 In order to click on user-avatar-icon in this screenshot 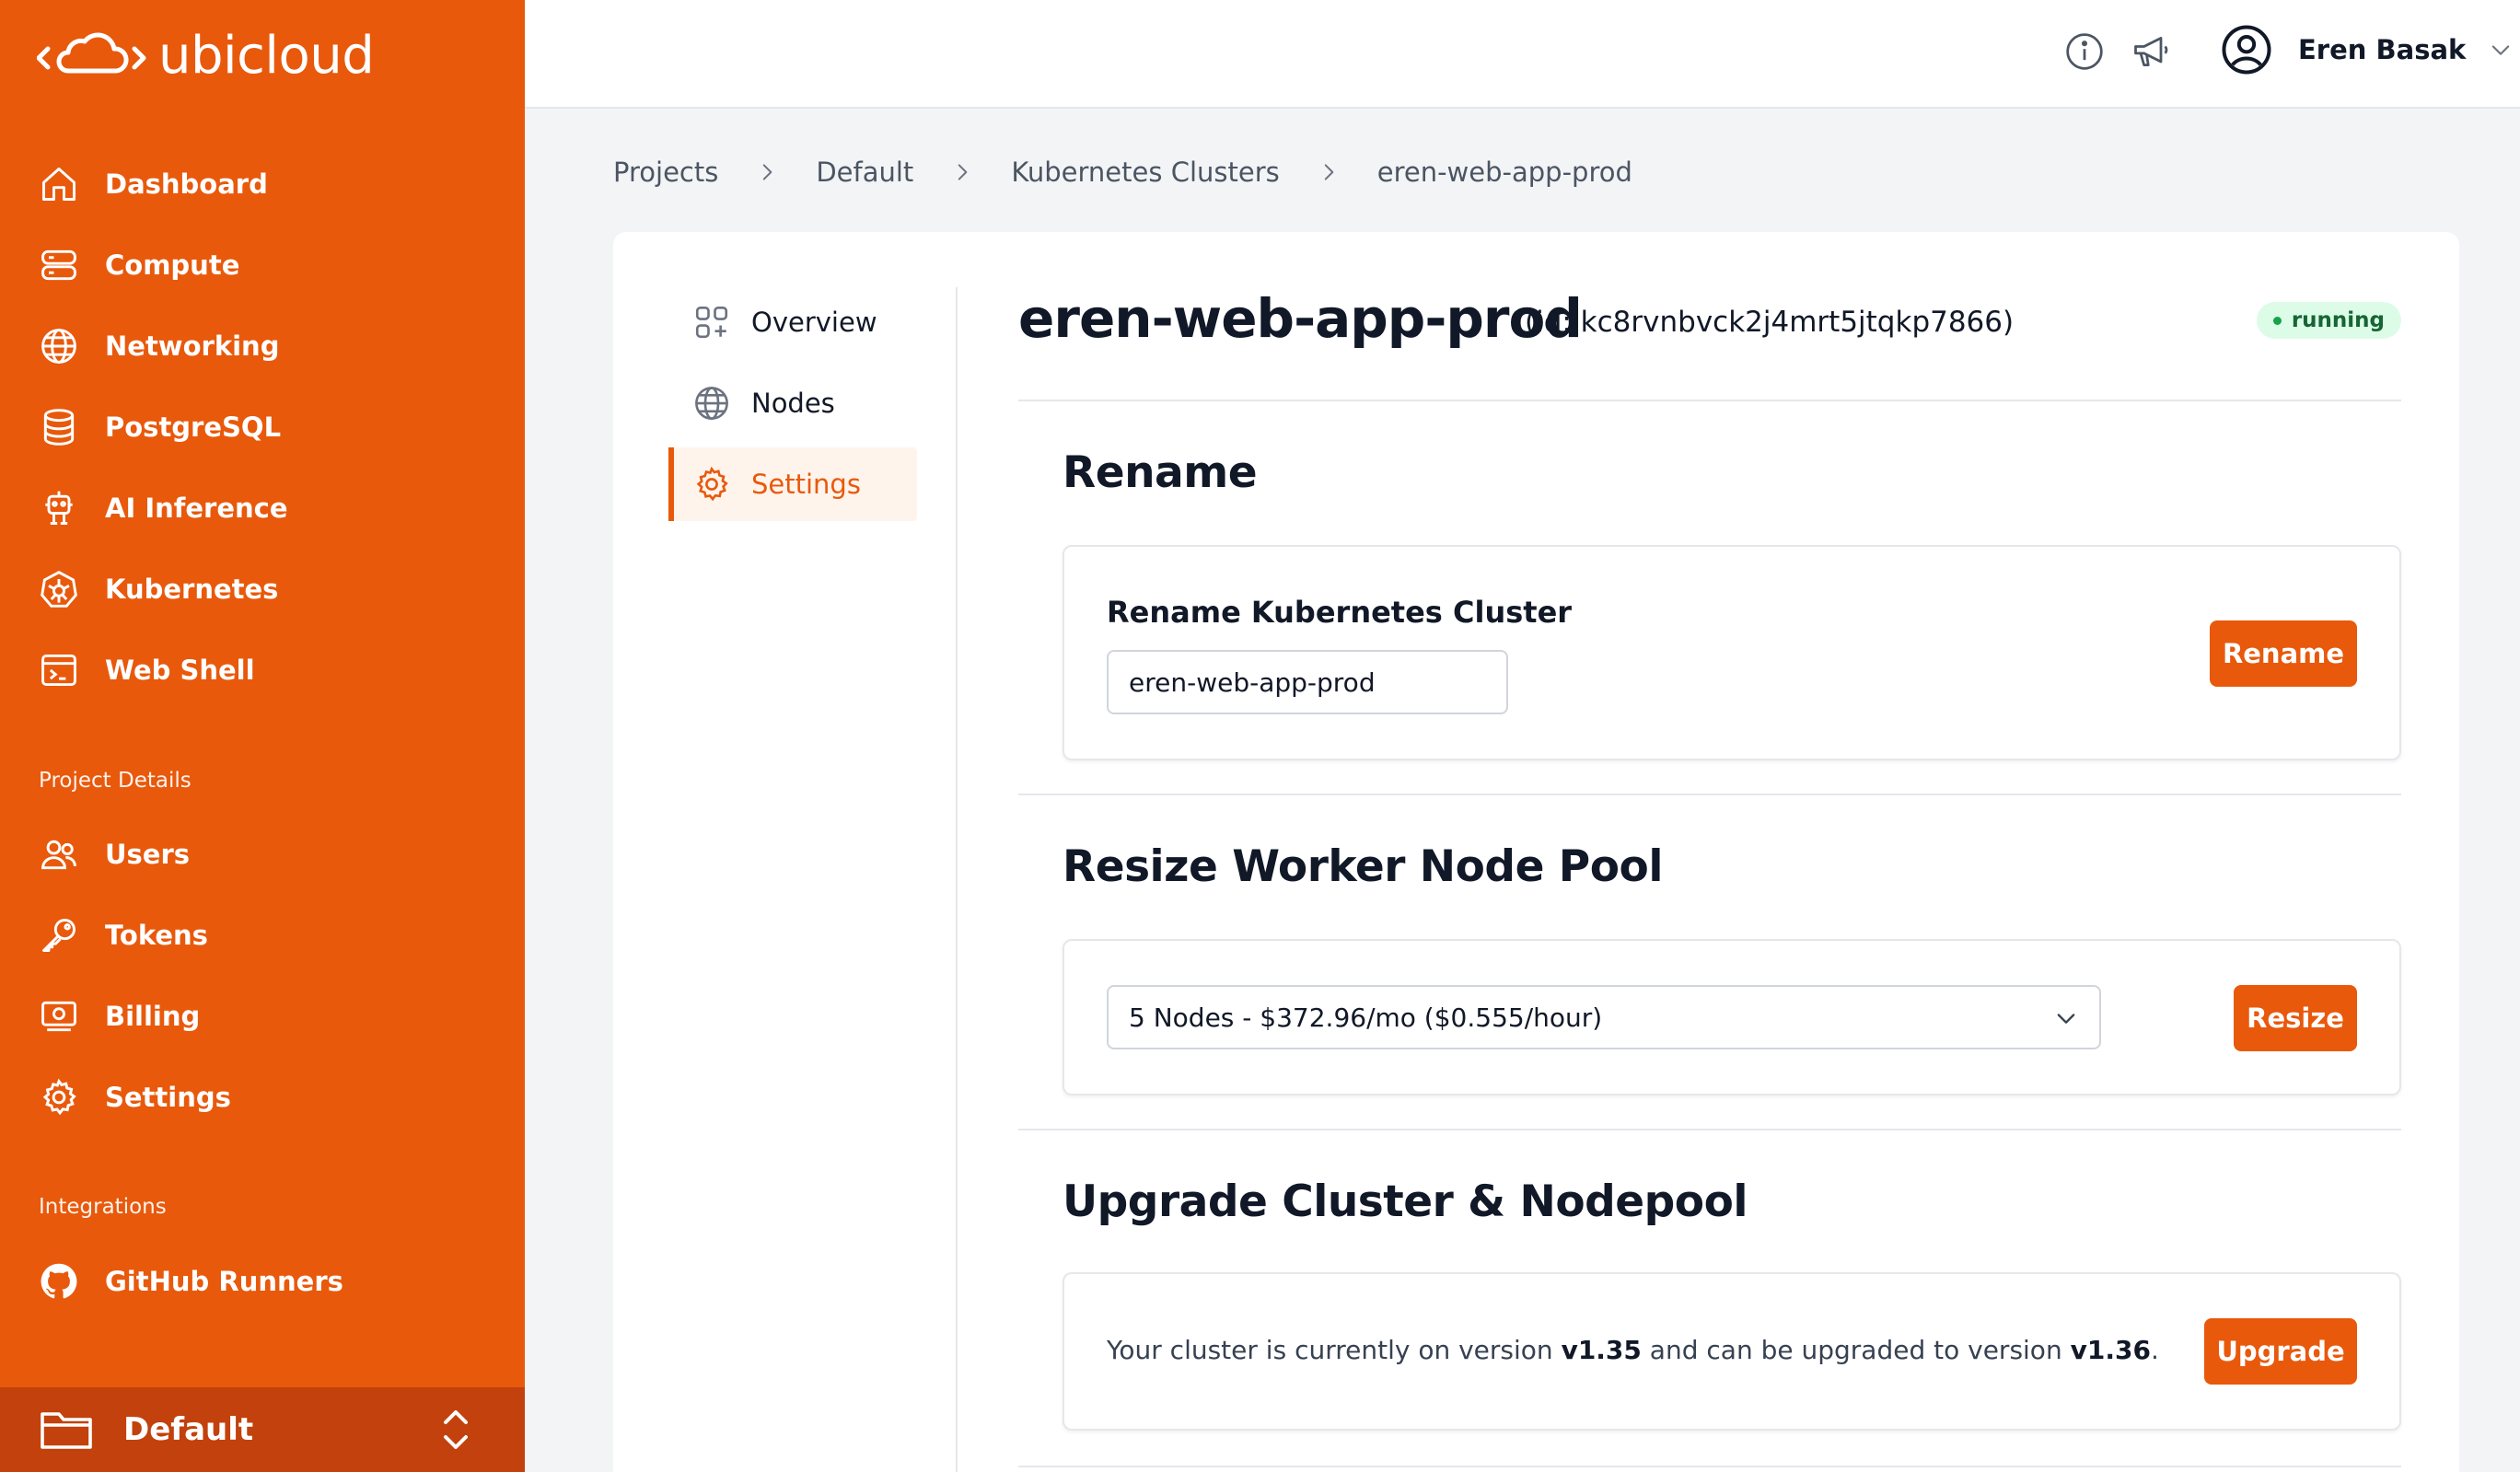, I will do `click(2246, 50)`.